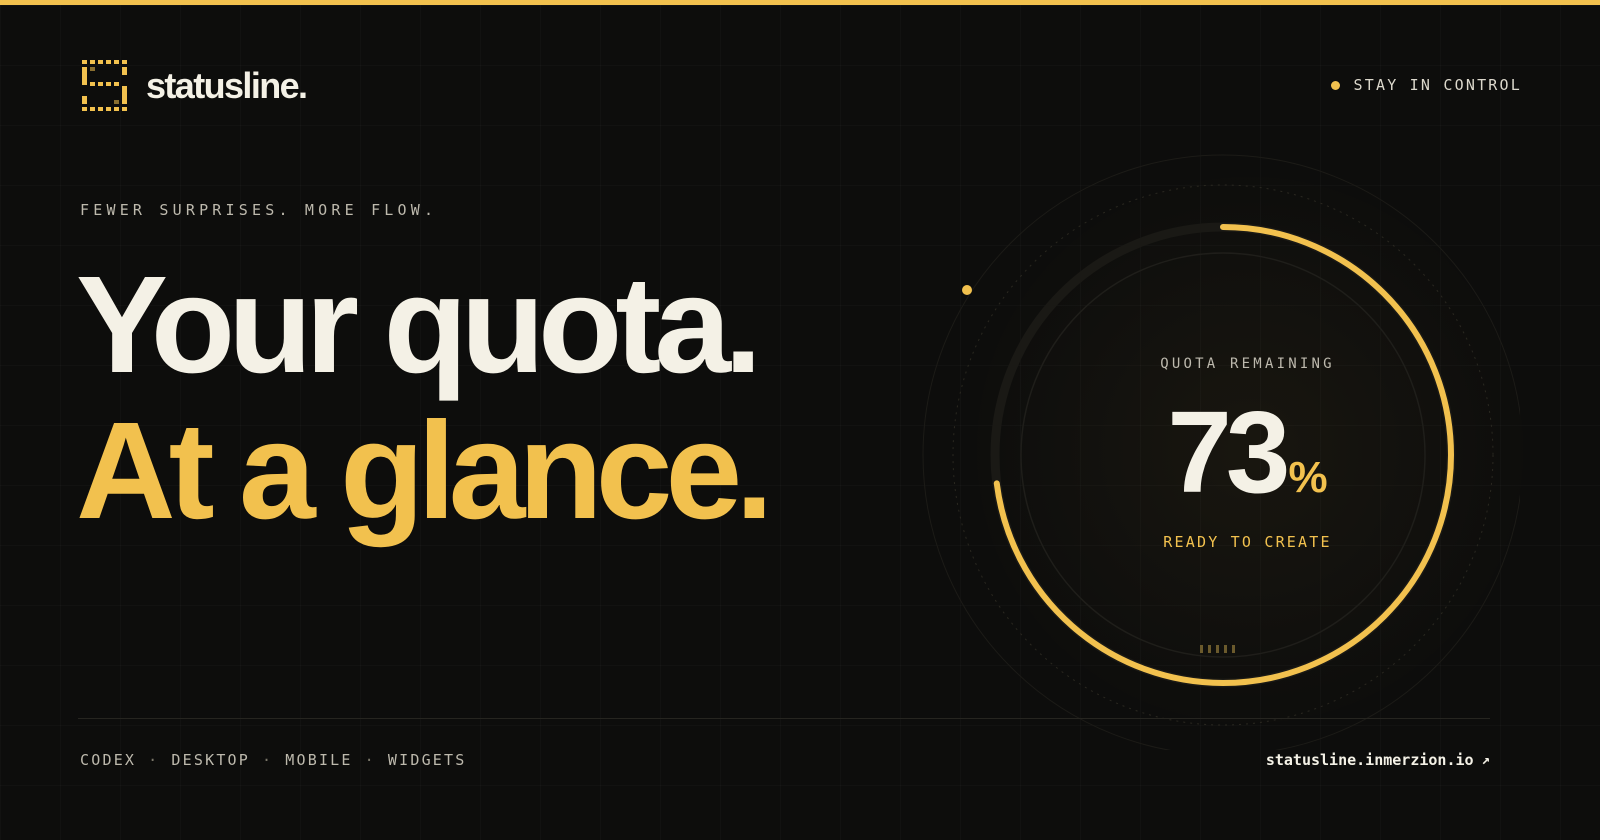  I want to click on hero-eyebrow: FEWER SURPRISES. MORE FLOW., so click(259, 210).